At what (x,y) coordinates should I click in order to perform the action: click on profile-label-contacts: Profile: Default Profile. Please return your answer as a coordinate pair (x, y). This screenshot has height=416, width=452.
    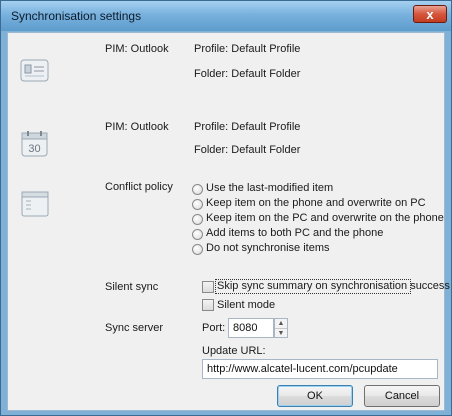
    Looking at the image, I should click on (247, 49).